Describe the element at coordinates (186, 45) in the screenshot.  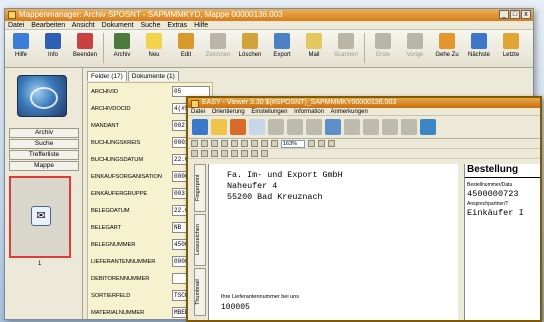
I see `edit-button: Edit` at that location.